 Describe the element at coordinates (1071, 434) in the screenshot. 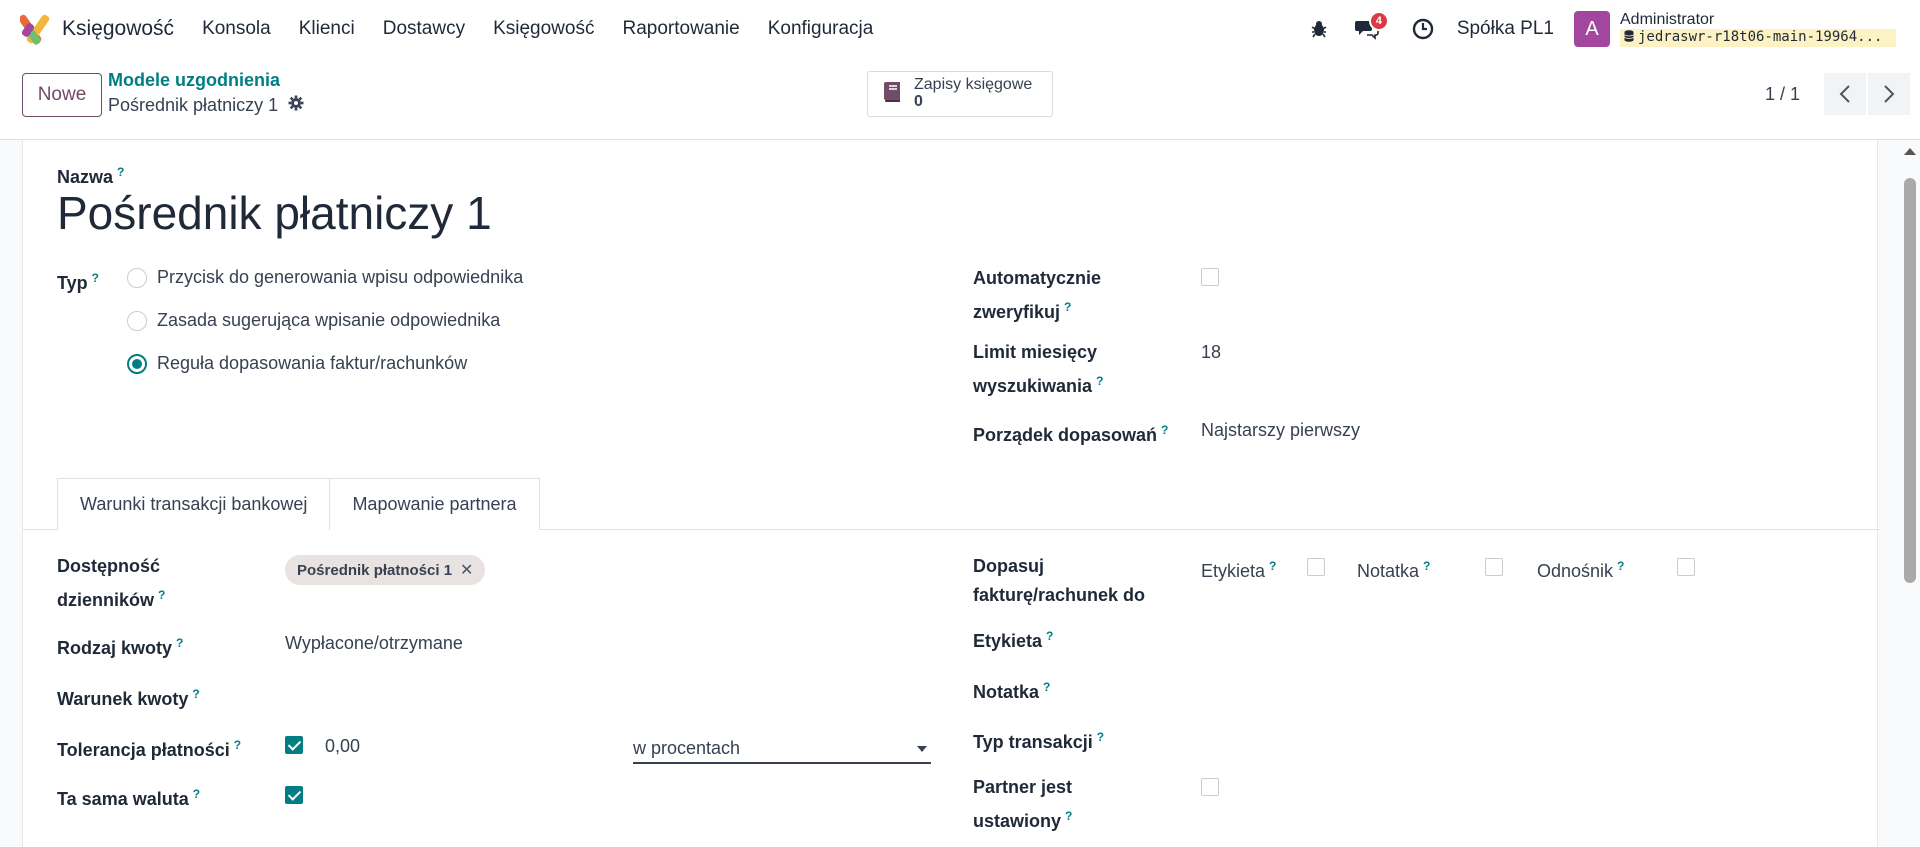

I see `matching-order-label: Porządek dopasowań?` at that location.